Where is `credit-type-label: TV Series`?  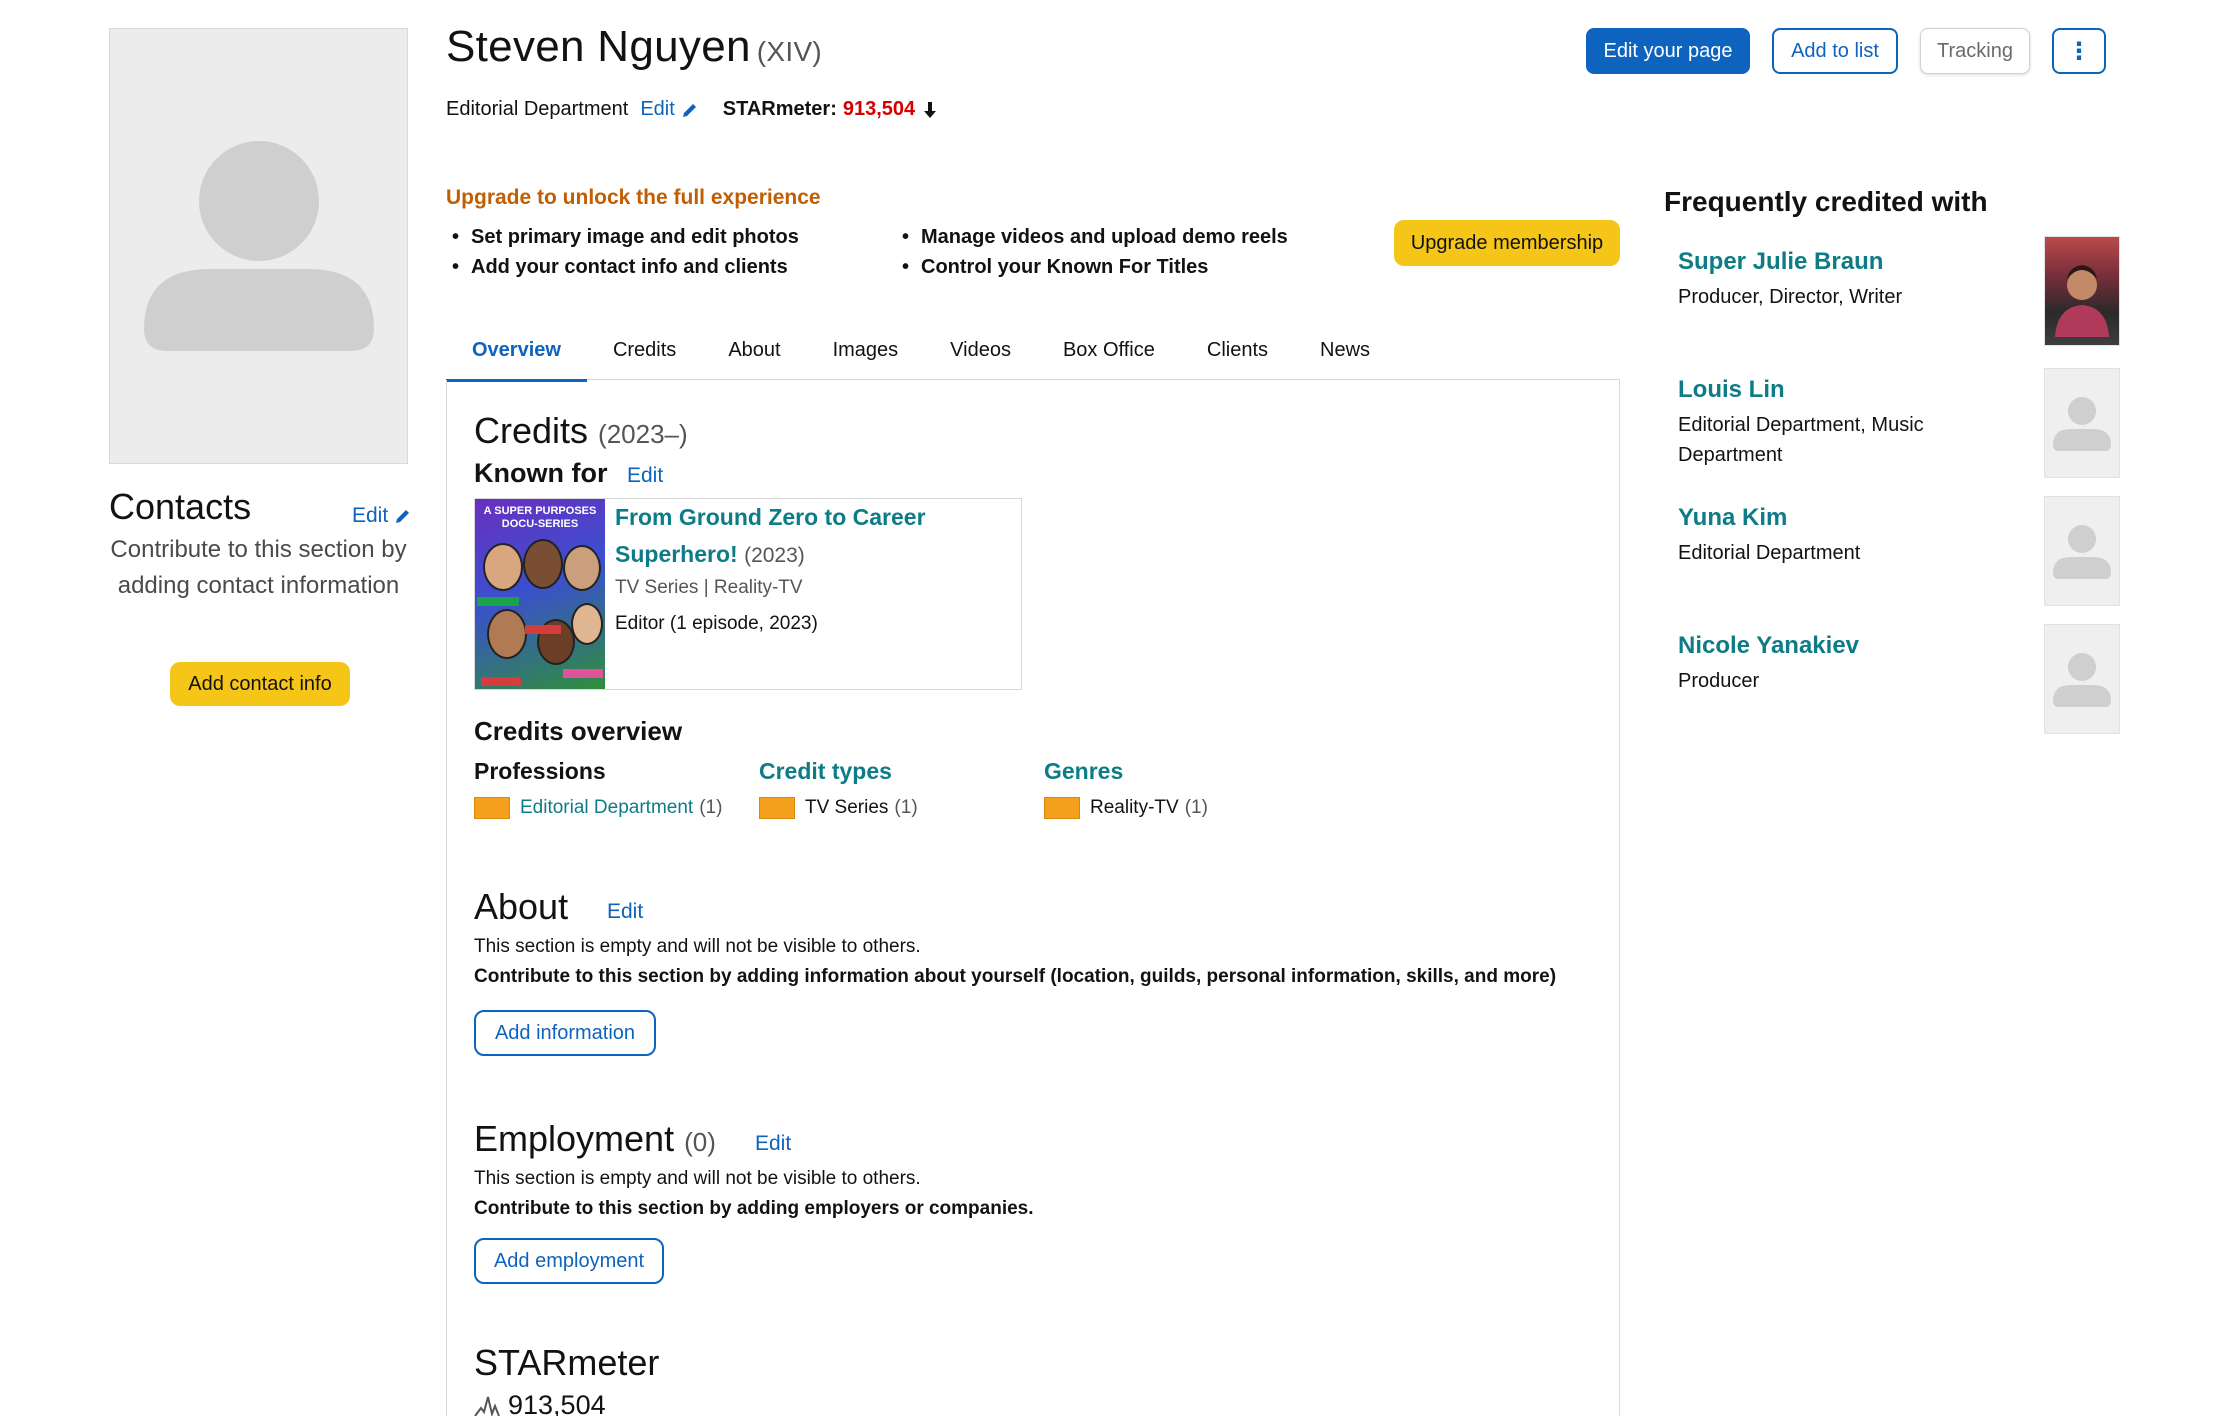
credit-type-label: TV Series is located at coordinates (847, 807).